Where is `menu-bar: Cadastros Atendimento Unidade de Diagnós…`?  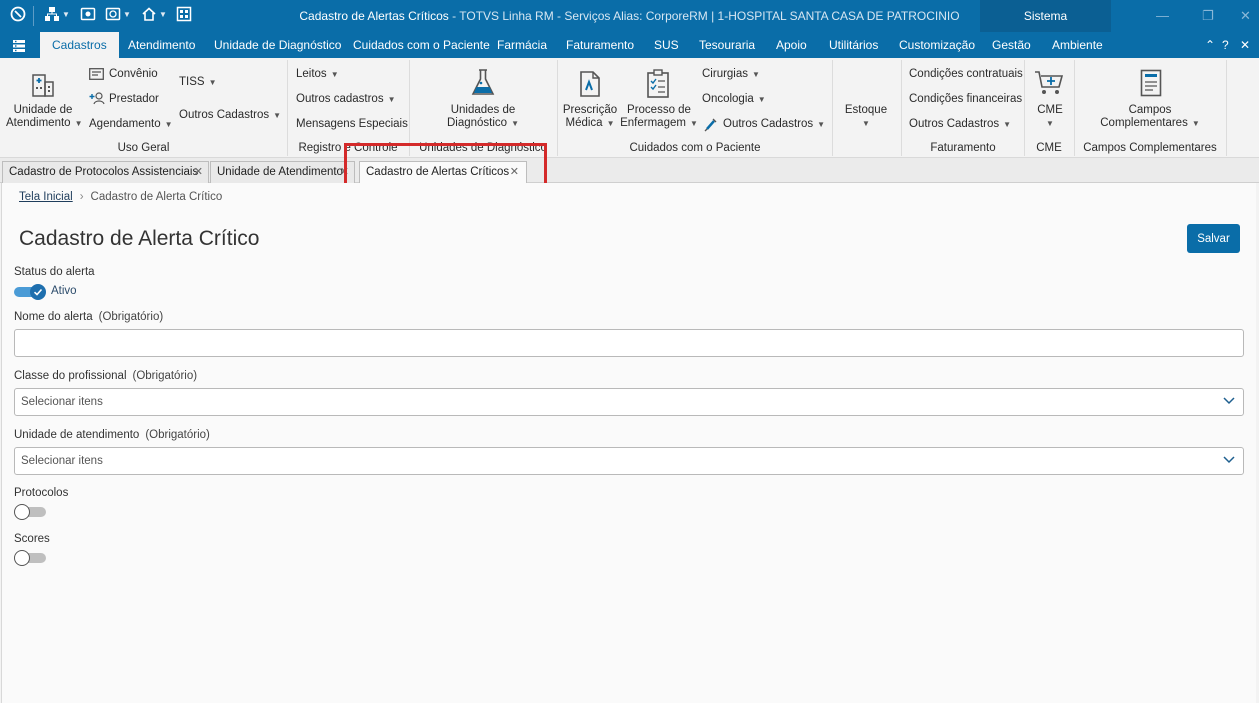
menu-bar: Cadastros Atendimento Unidade de Diagnós… is located at coordinates (629, 45).